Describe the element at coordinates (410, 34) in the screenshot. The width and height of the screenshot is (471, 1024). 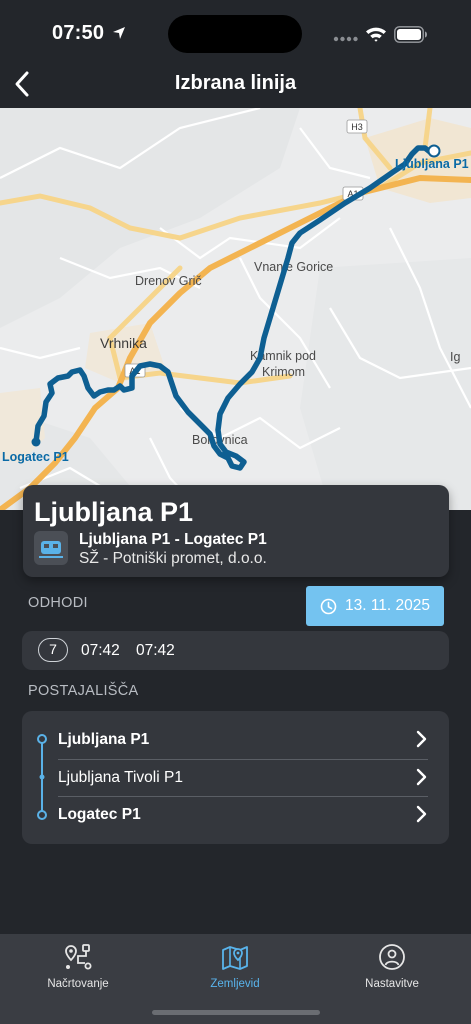
I see `battery-icon` at that location.